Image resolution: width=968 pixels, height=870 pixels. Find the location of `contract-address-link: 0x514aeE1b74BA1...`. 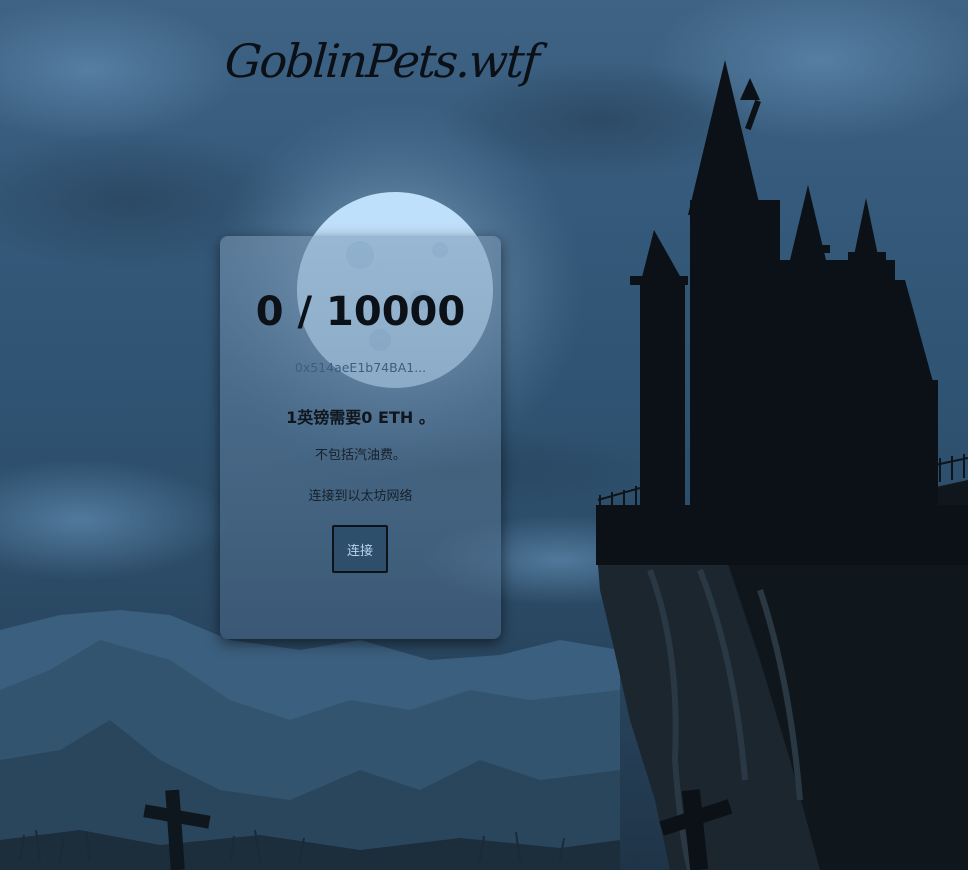

contract-address-link: 0x514aeE1b74BA1... is located at coordinates (360, 367).